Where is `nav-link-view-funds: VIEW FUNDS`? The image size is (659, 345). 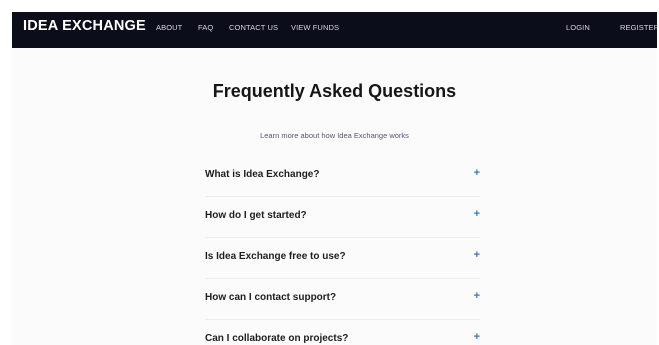
nav-link-view-funds: VIEW FUNDS is located at coordinates (315, 27).